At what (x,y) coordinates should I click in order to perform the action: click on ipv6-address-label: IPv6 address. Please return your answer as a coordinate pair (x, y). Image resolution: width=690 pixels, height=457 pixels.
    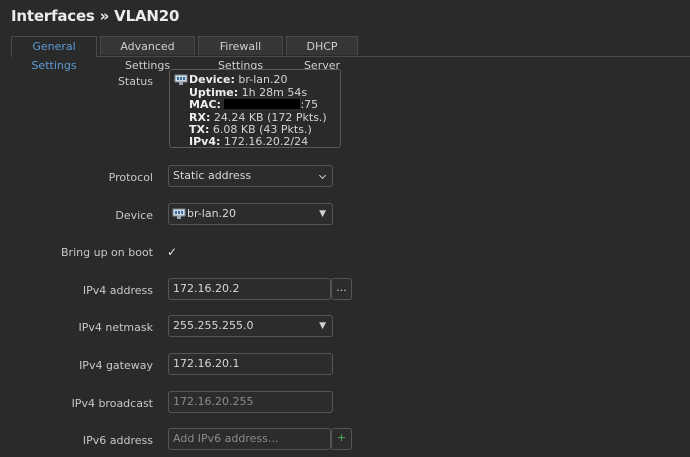
    Looking at the image, I should click on (117, 440).